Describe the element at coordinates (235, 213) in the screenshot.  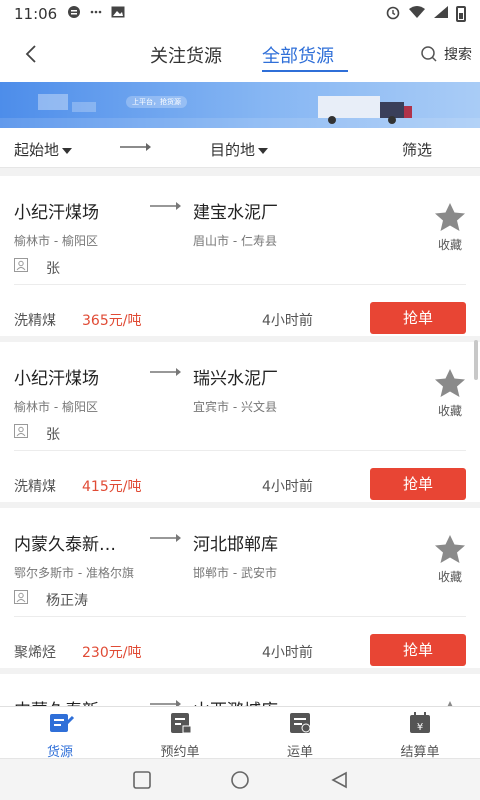
I see `destination-name: 建宝水泥厂` at that location.